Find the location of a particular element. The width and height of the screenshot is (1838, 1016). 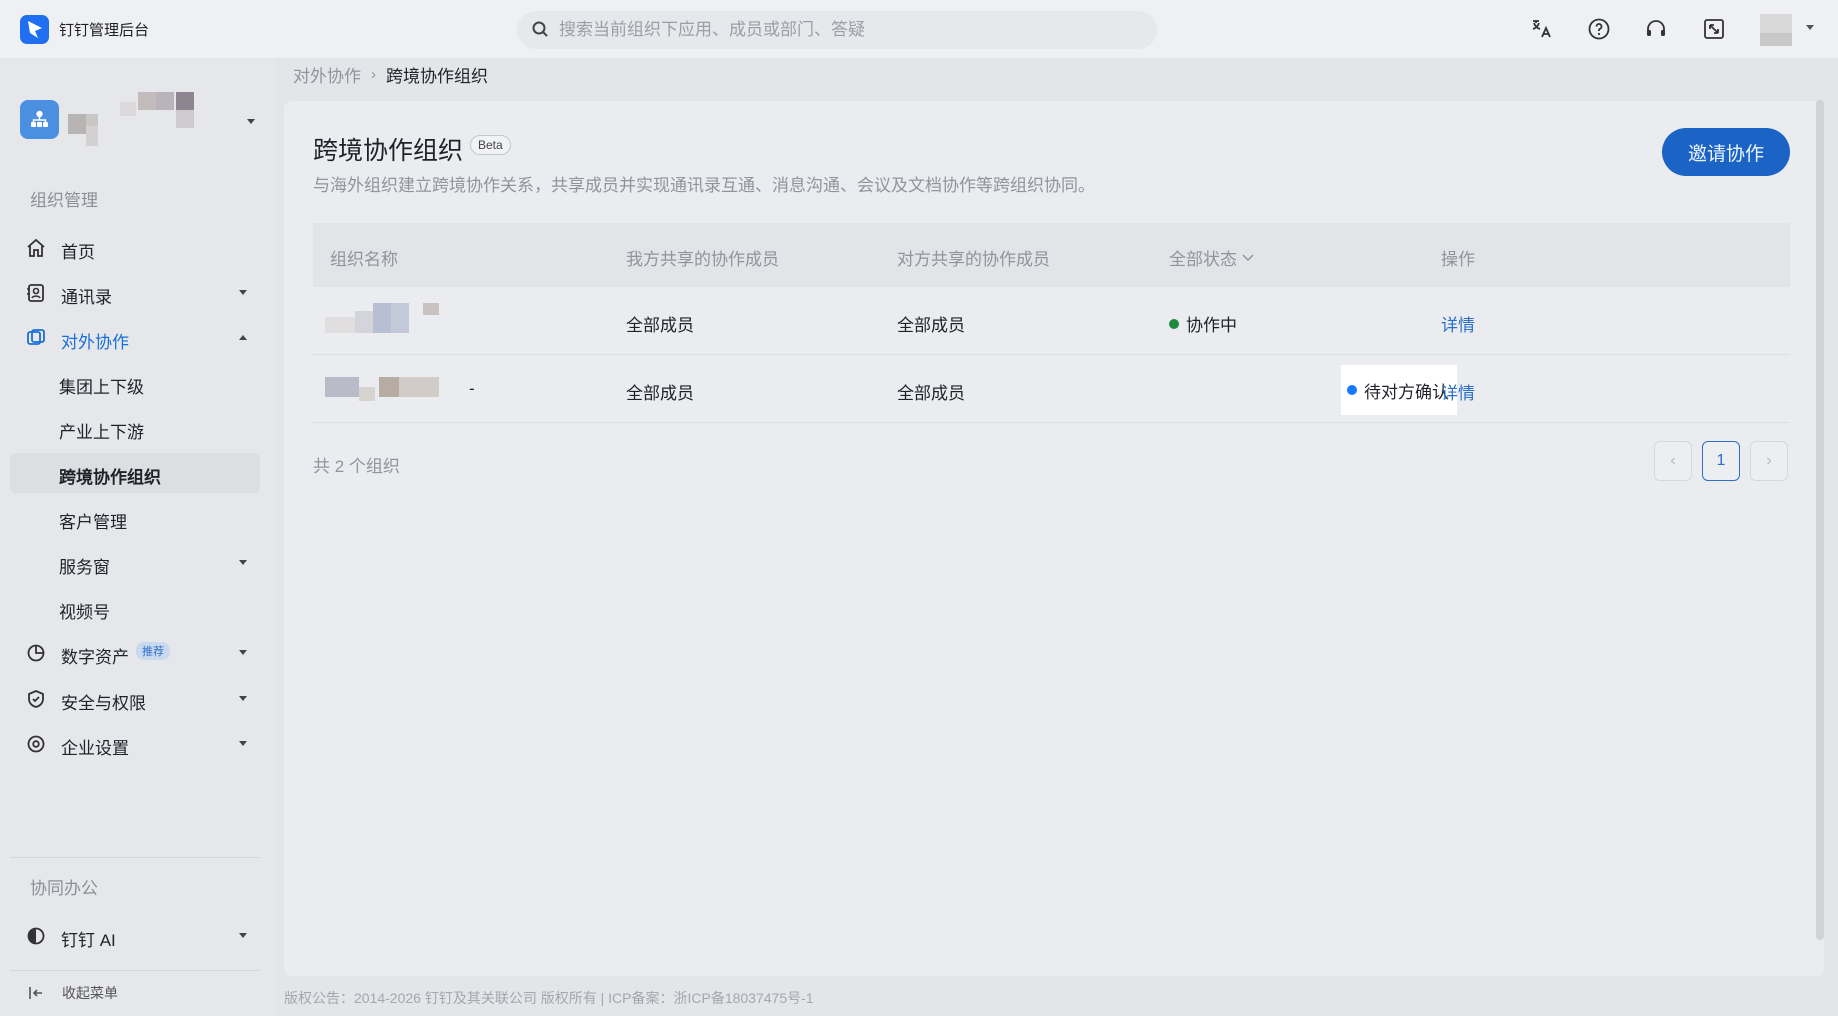

translate-icon is located at coordinates (1541, 29).